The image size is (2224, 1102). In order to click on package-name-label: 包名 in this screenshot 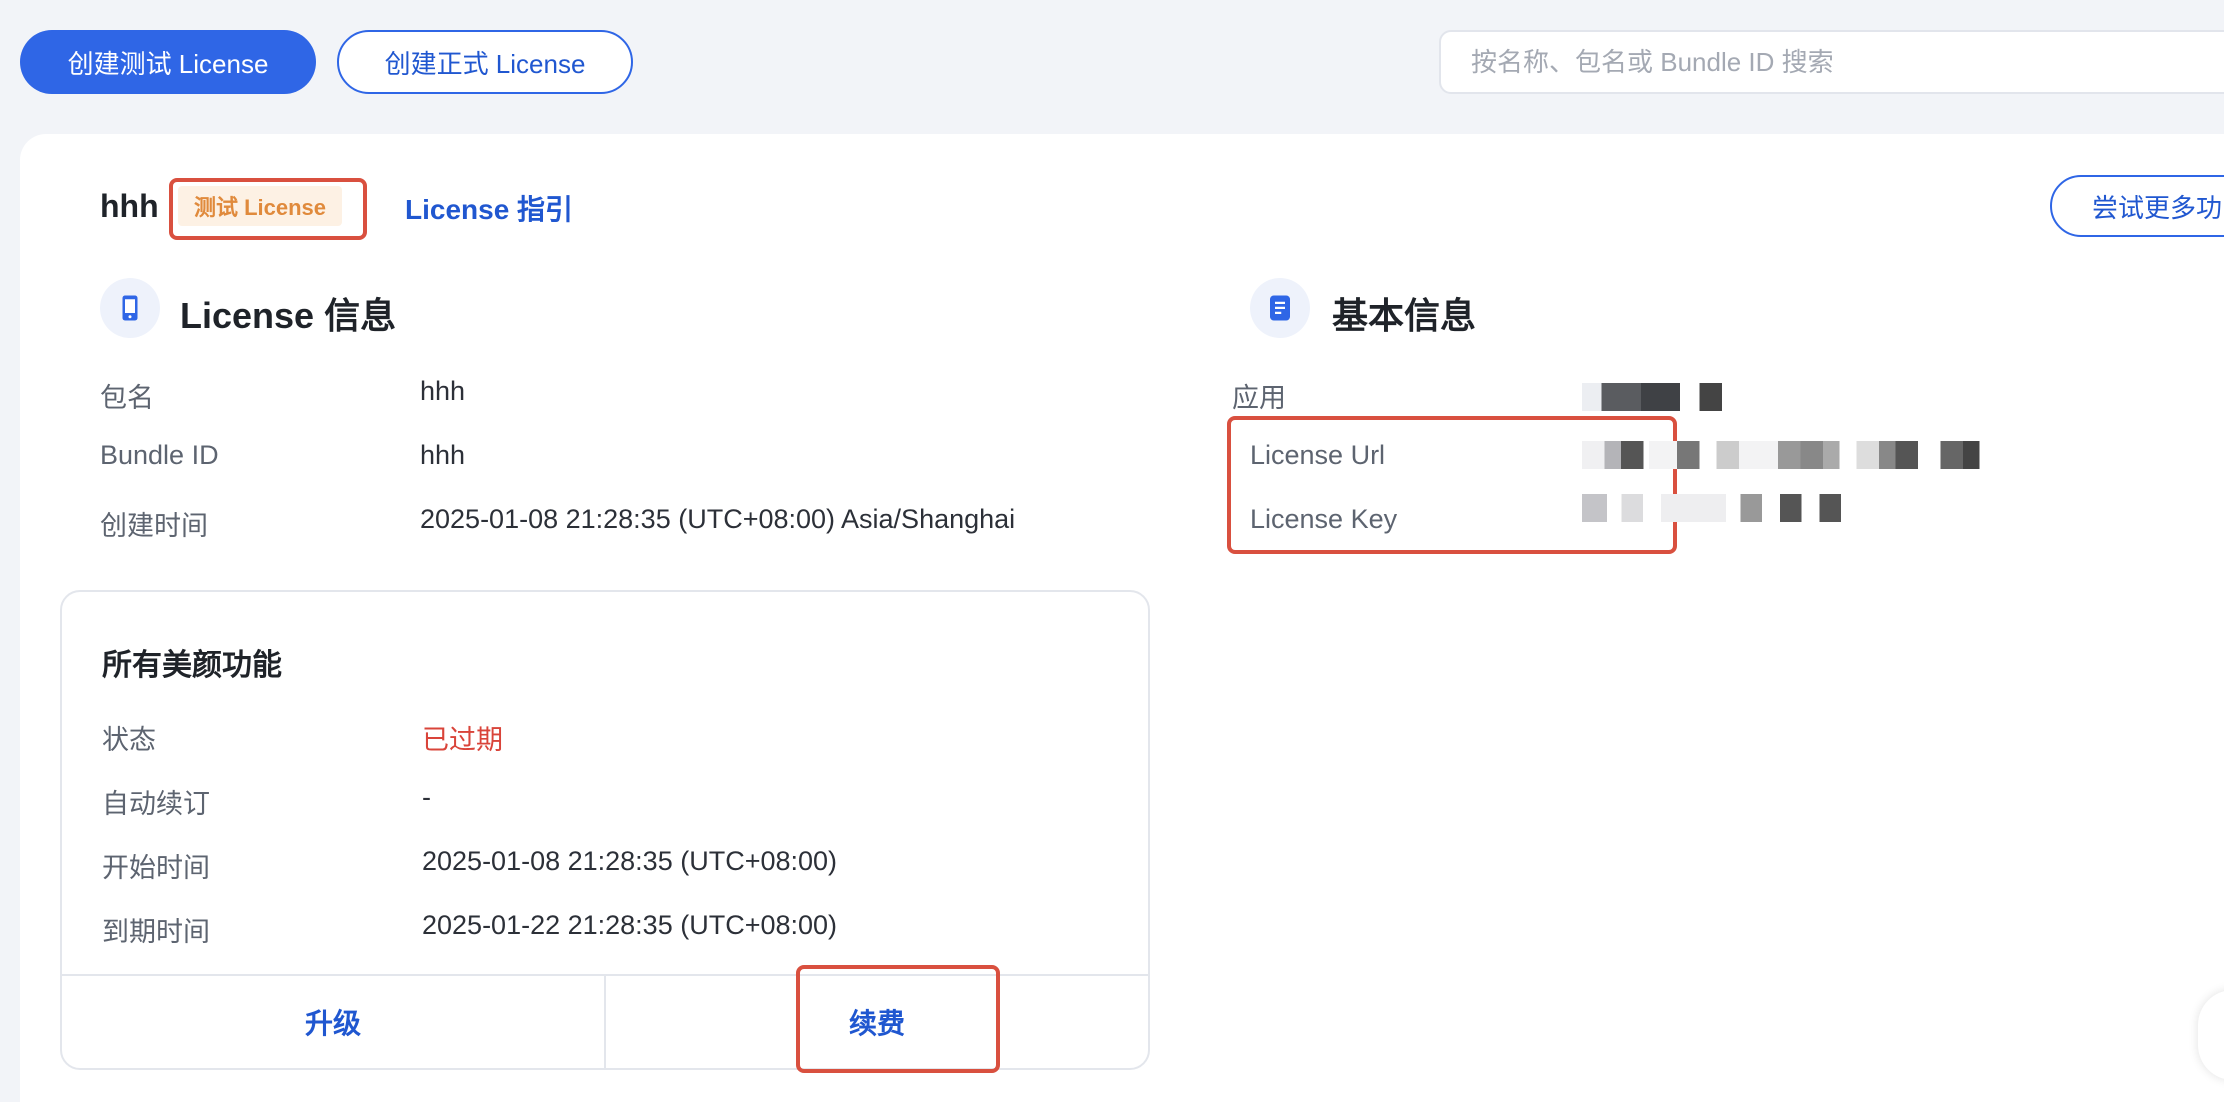, I will do `click(127, 398)`.